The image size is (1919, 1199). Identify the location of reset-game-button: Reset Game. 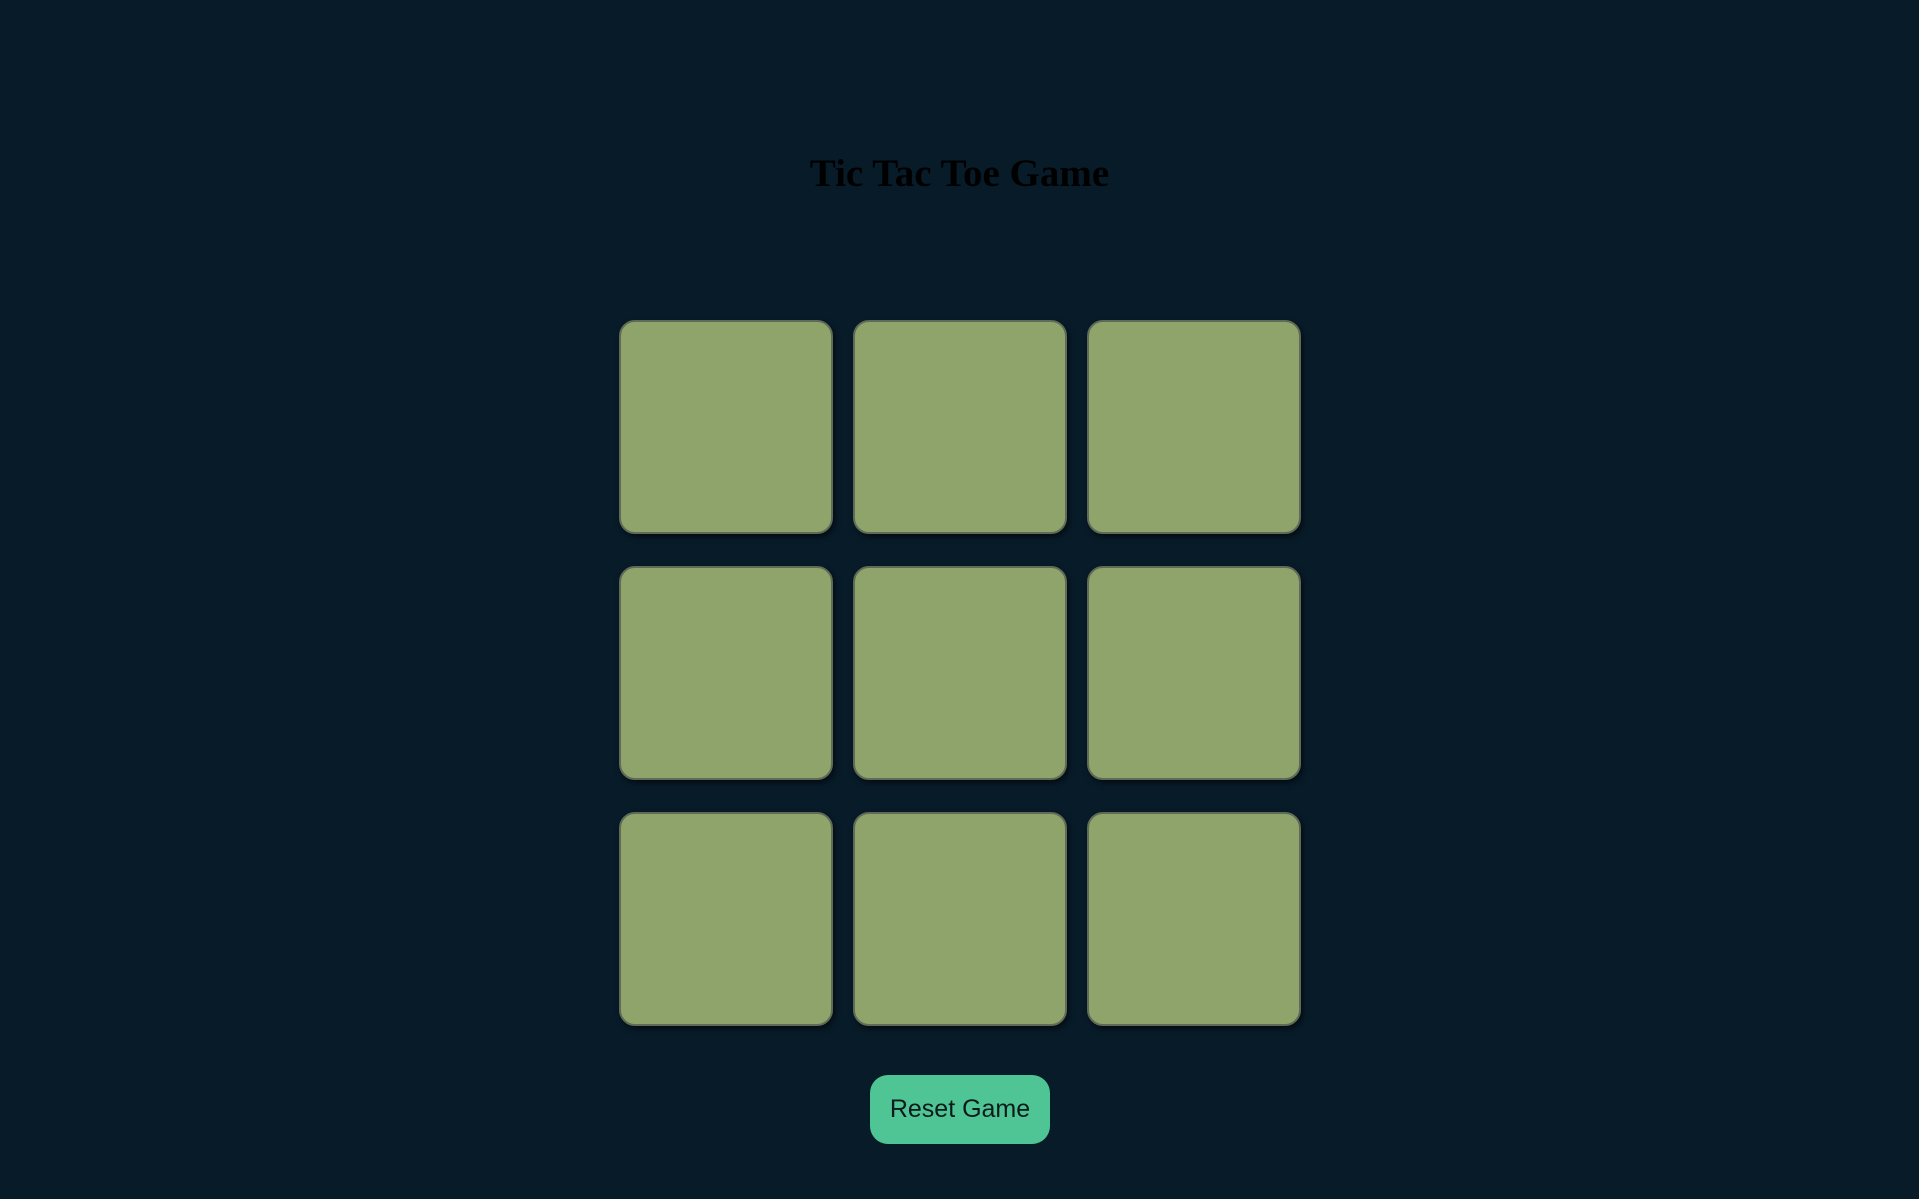
(960, 1109).